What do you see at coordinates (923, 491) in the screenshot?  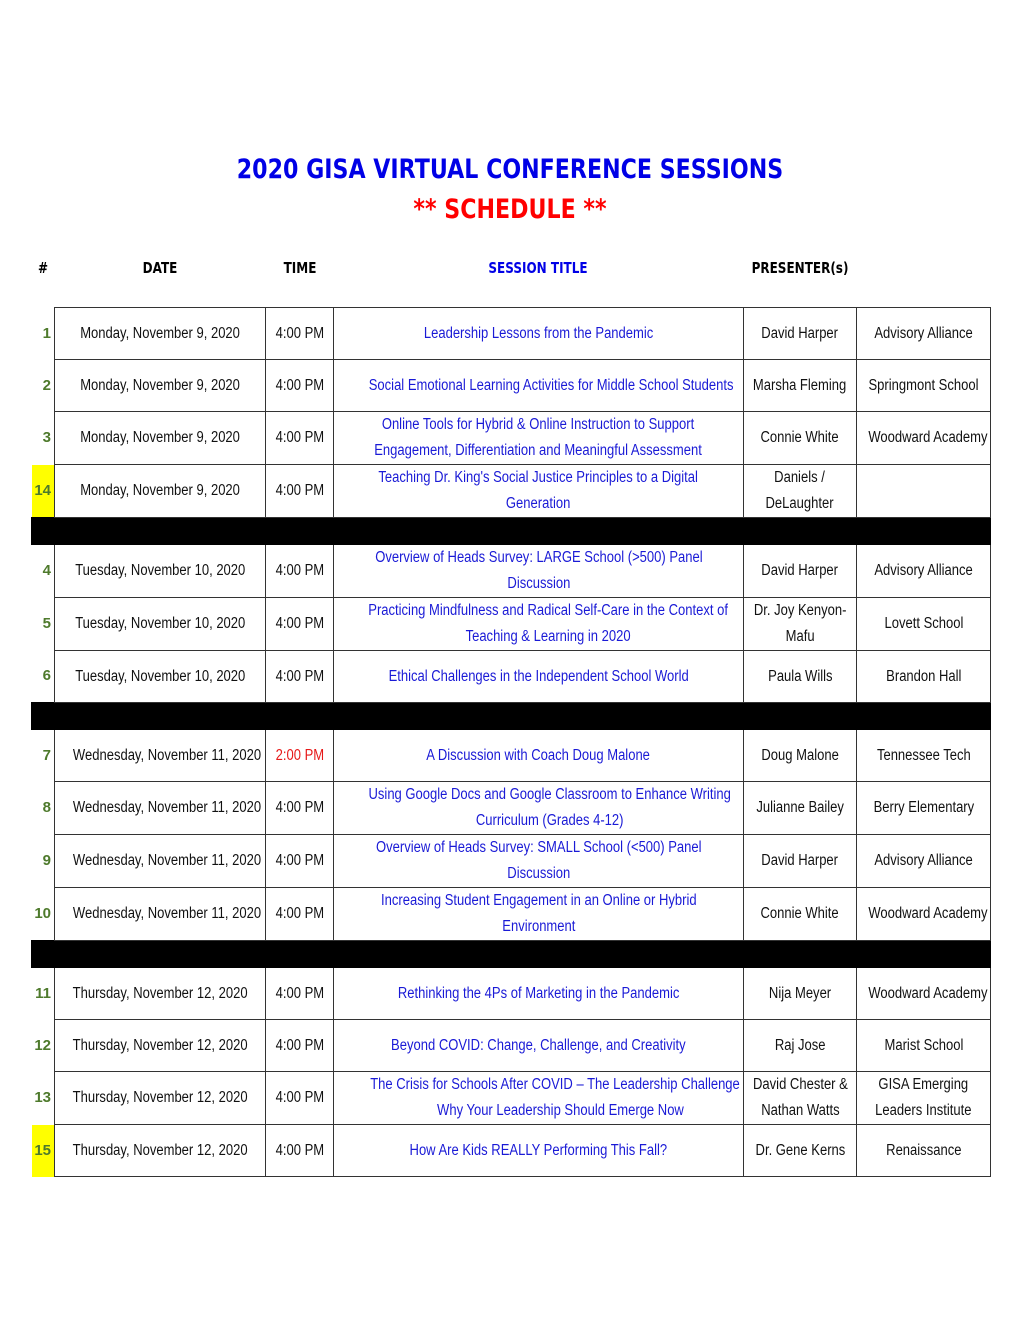 I see `session-organization` at bounding box center [923, 491].